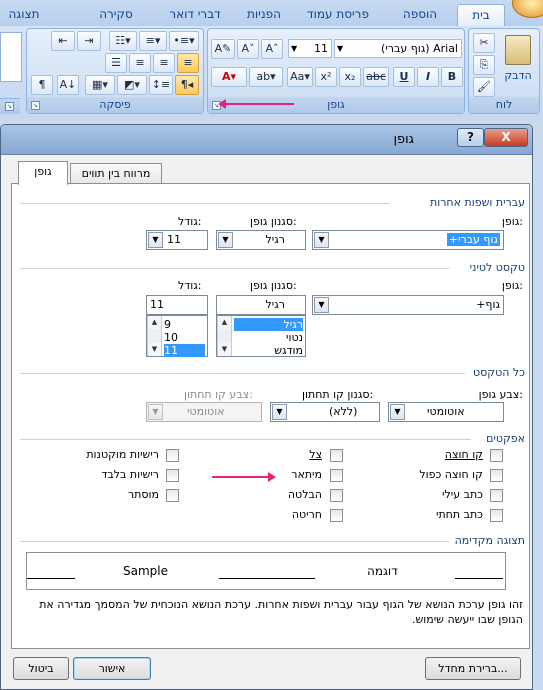 This screenshot has height=690, width=543. I want to click on borders-icon: ▦▾, so click(100, 85).